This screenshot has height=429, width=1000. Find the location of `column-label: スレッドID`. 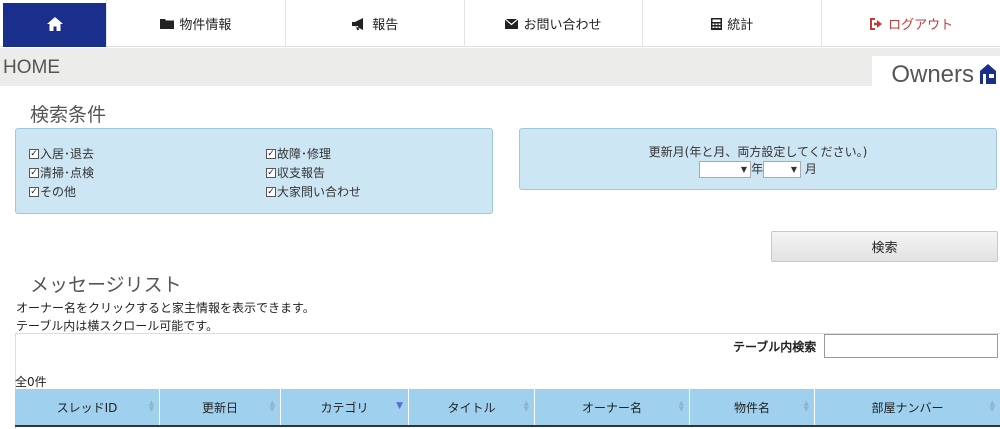

column-label: スレッドID is located at coordinates (87, 407).